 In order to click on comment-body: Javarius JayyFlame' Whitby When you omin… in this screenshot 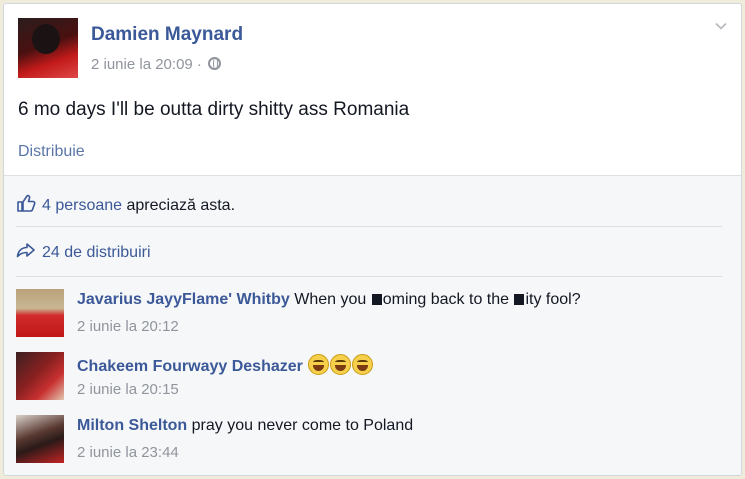, I will do `click(329, 300)`.